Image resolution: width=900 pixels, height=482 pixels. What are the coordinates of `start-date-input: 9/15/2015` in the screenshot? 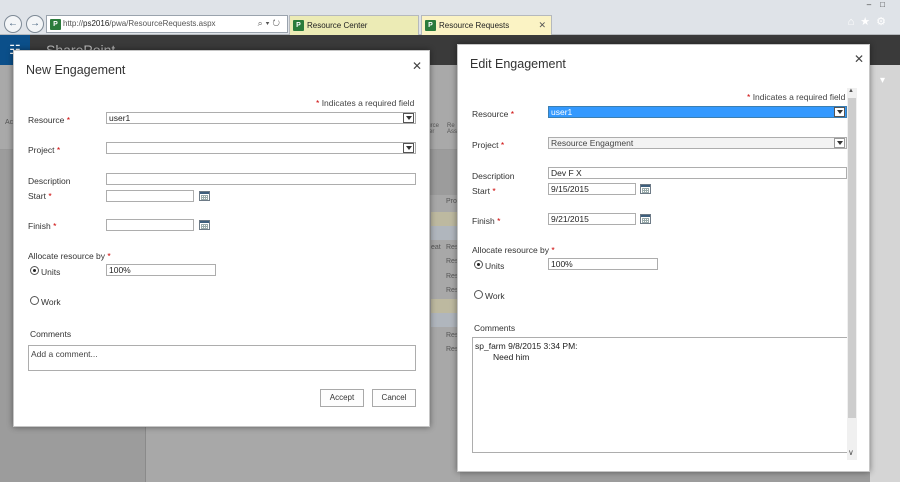 It's located at (592, 189).